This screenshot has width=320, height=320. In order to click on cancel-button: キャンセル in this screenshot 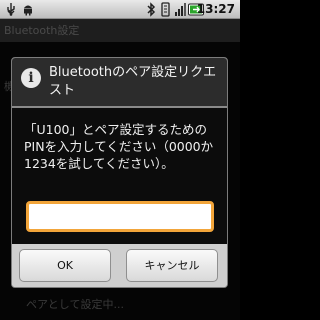, I will do `click(172, 265)`.